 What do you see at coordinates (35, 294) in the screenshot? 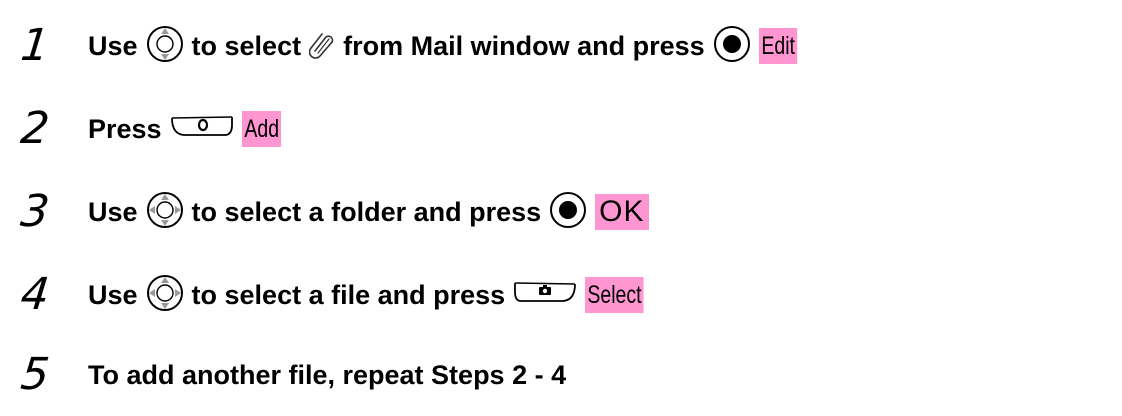
I see `step-number: 4` at bounding box center [35, 294].